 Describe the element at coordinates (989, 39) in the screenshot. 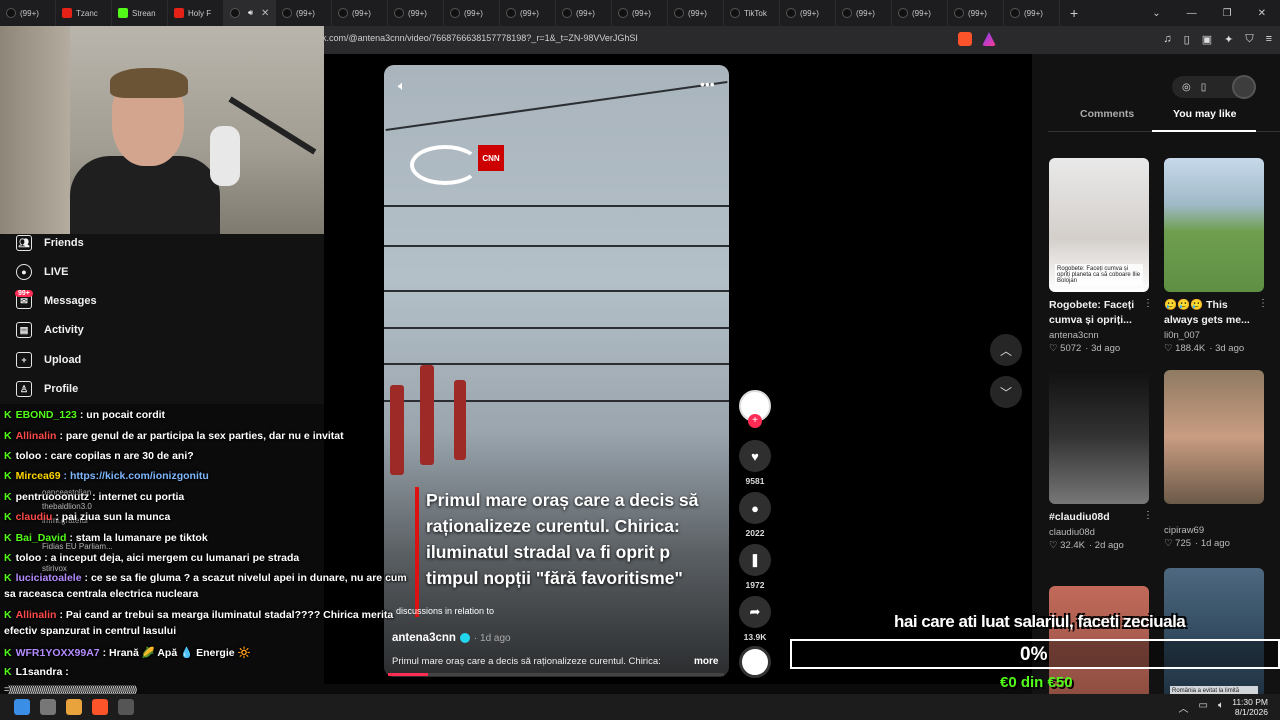

I see `brave-rewards-icon` at that location.